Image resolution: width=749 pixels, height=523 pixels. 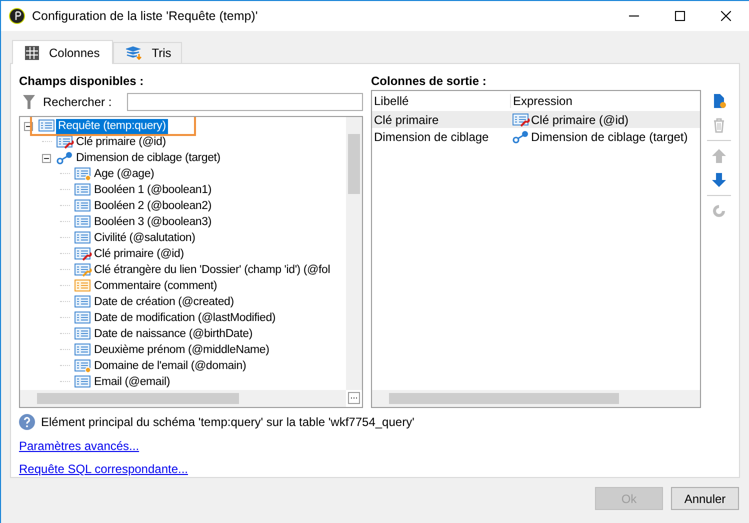 What do you see at coordinates (609, 137) in the screenshot?
I see `table-cell: Dimension de ciblage (target)` at bounding box center [609, 137].